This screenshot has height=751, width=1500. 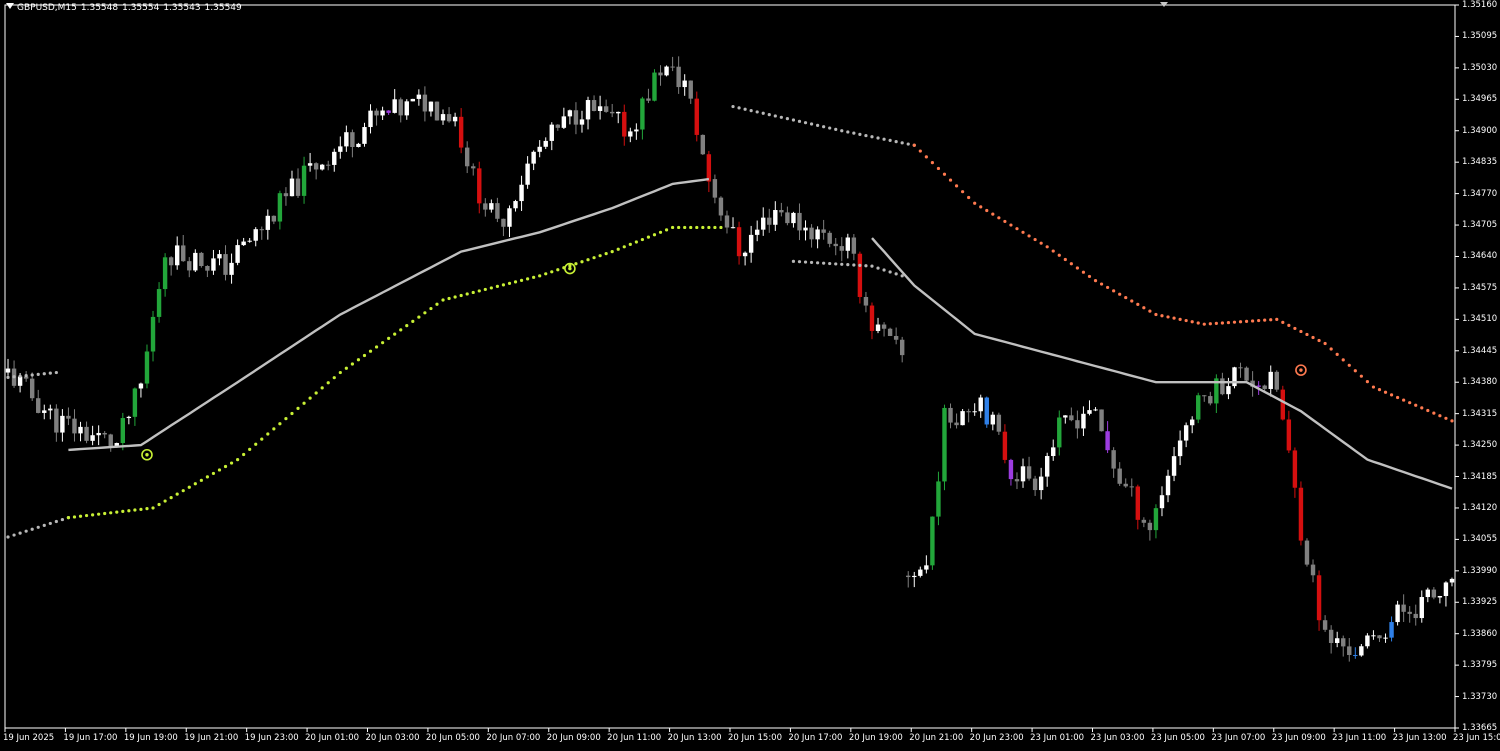 What do you see at coordinates (694, 738) in the screenshot?
I see `time-tick-label: 20 Jun 13:00` at bounding box center [694, 738].